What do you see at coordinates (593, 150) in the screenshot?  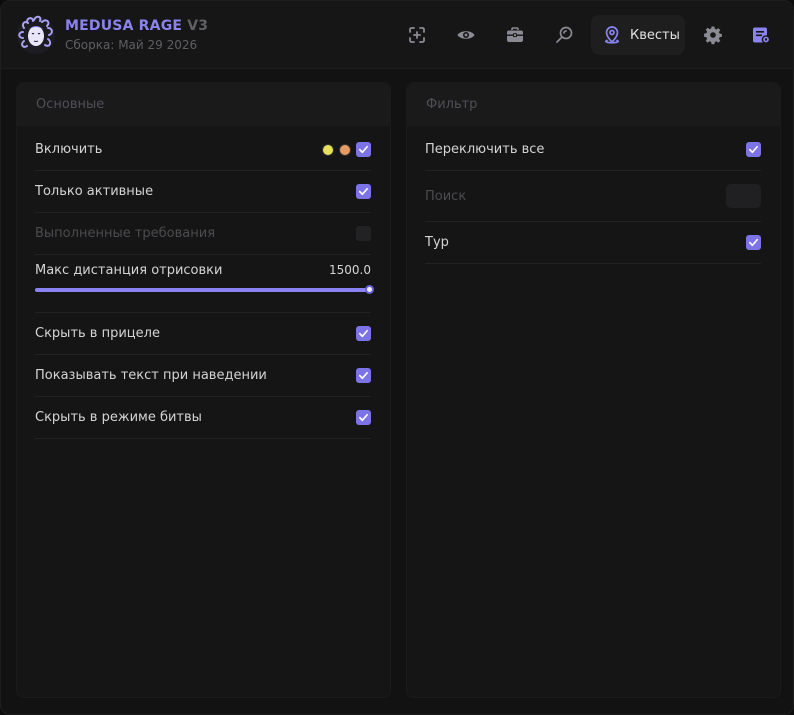 I see `filter-toggle-all: Переключить все` at bounding box center [593, 150].